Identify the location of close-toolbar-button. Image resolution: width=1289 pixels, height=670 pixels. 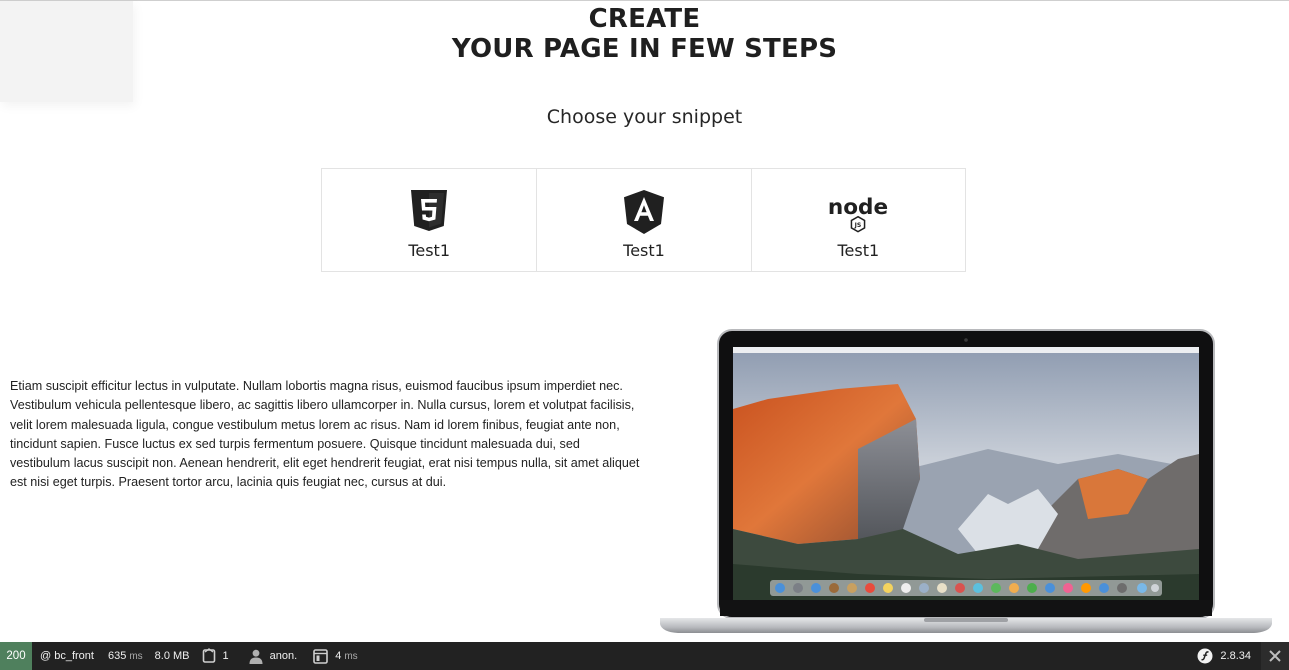
(1275, 656).